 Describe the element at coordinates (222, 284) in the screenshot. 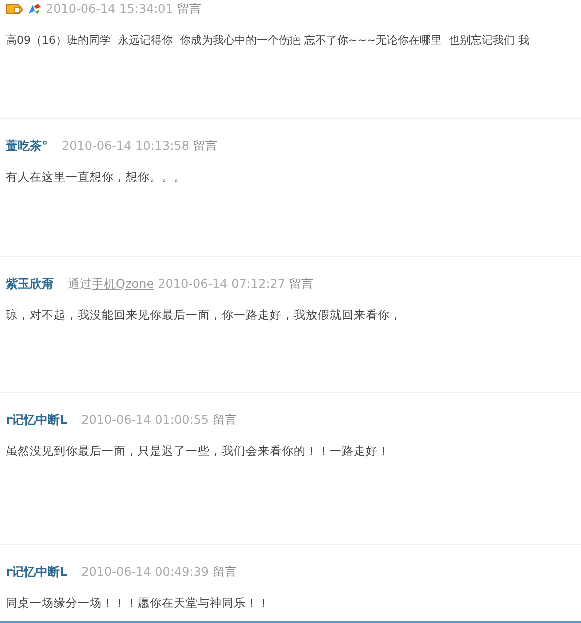

I see `message-time: 2010-06-14 07:12:27` at that location.